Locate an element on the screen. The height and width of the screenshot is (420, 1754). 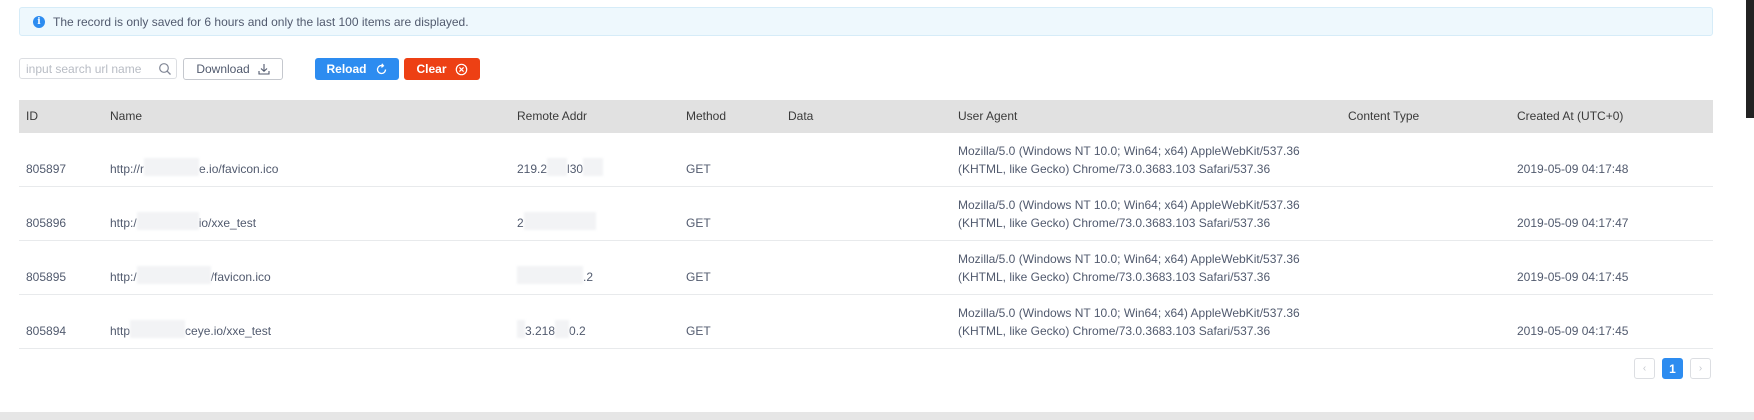
toolbar: Download Reload Clear is located at coordinates (519, 69).